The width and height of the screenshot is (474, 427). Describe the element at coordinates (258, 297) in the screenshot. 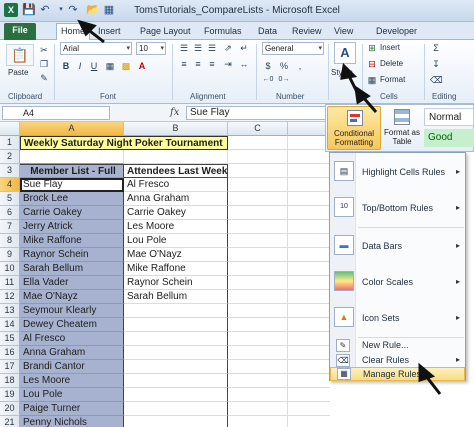

I see `cell-c12` at that location.